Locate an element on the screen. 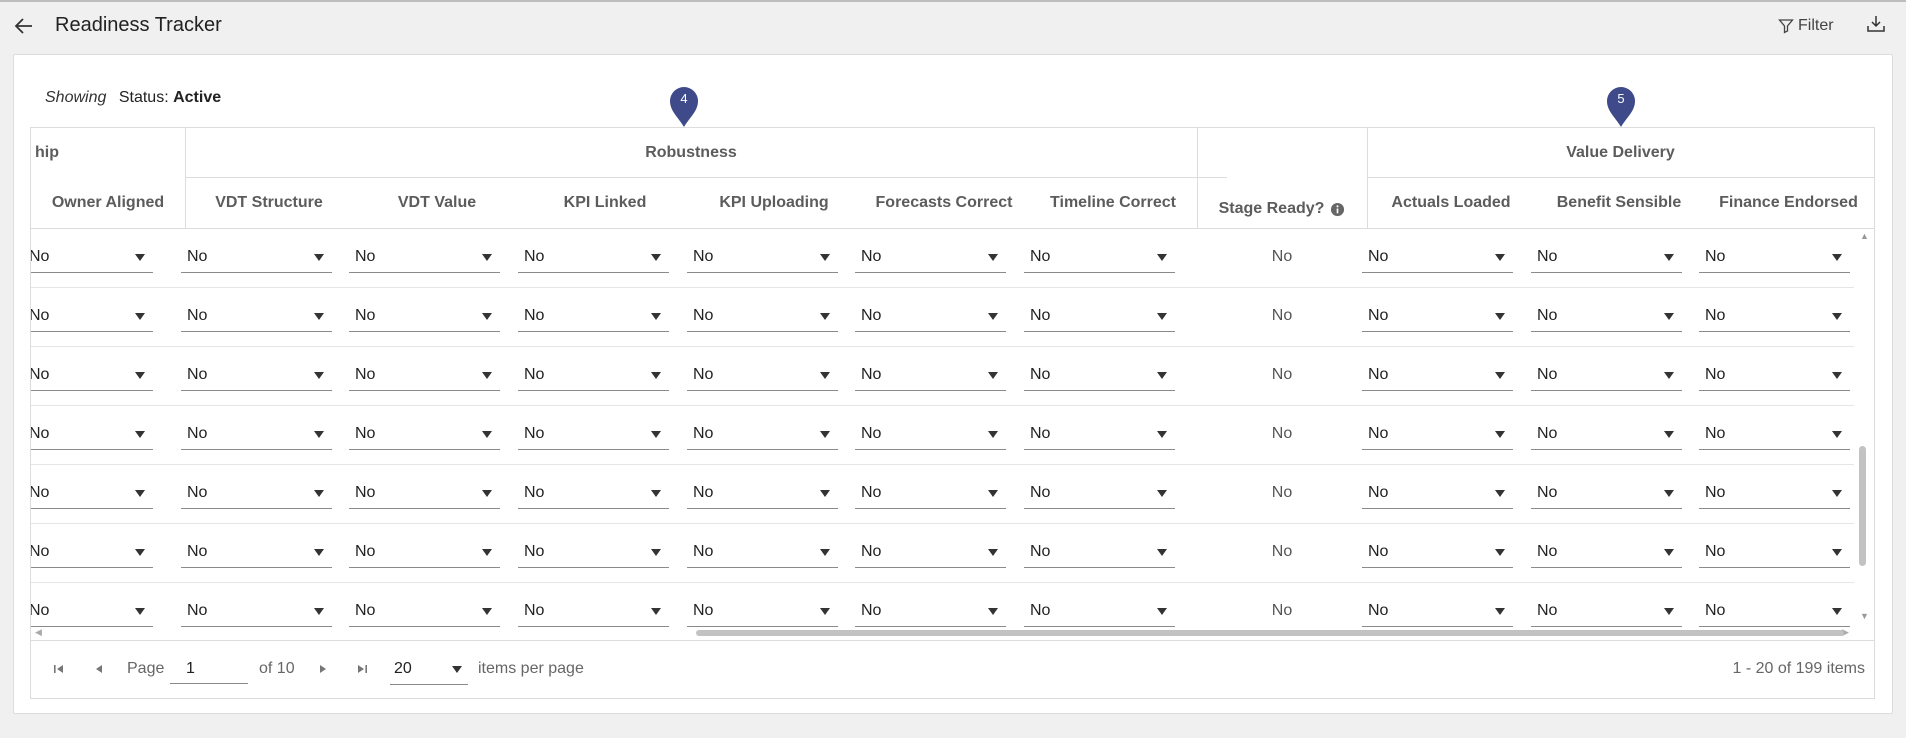 This screenshot has width=1906, height=738. prev-page-icon is located at coordinates (99, 669).